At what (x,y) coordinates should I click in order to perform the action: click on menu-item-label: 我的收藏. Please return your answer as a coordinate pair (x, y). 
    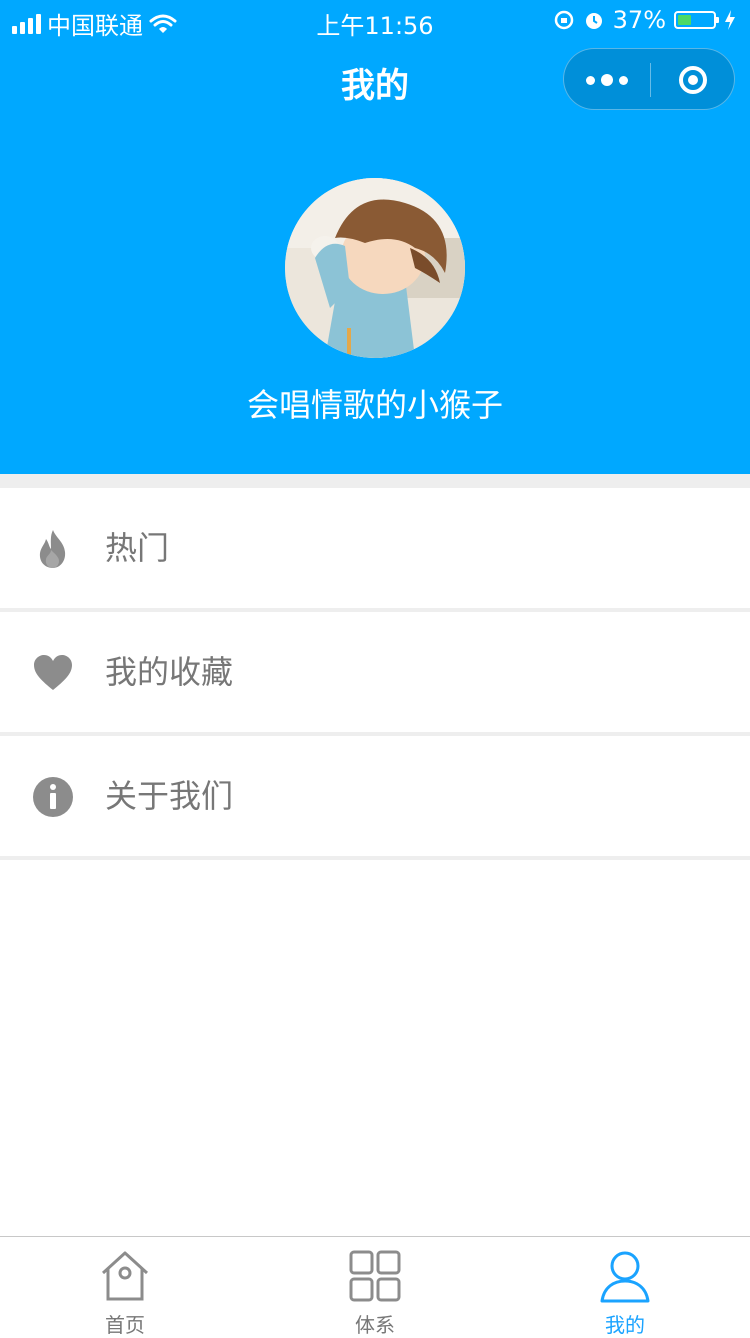
    Looking at the image, I should click on (169, 672).